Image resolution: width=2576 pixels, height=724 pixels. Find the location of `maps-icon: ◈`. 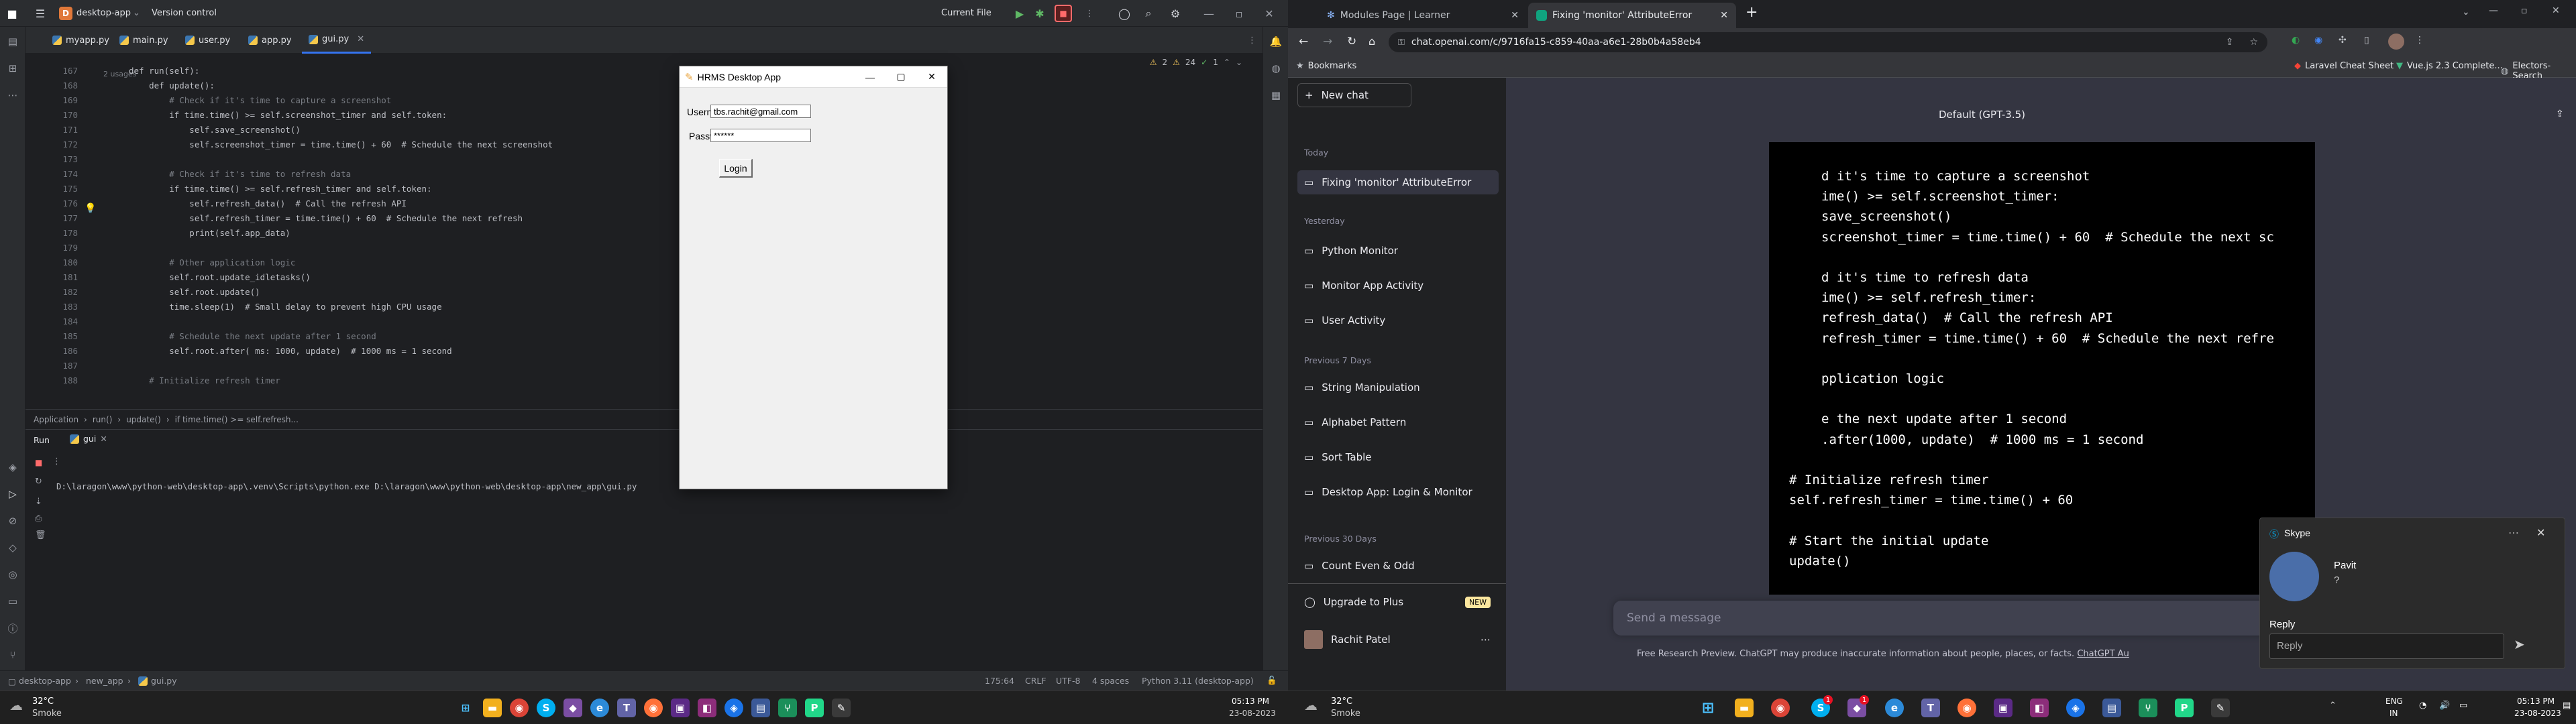

maps-icon: ◈ is located at coordinates (733, 708).